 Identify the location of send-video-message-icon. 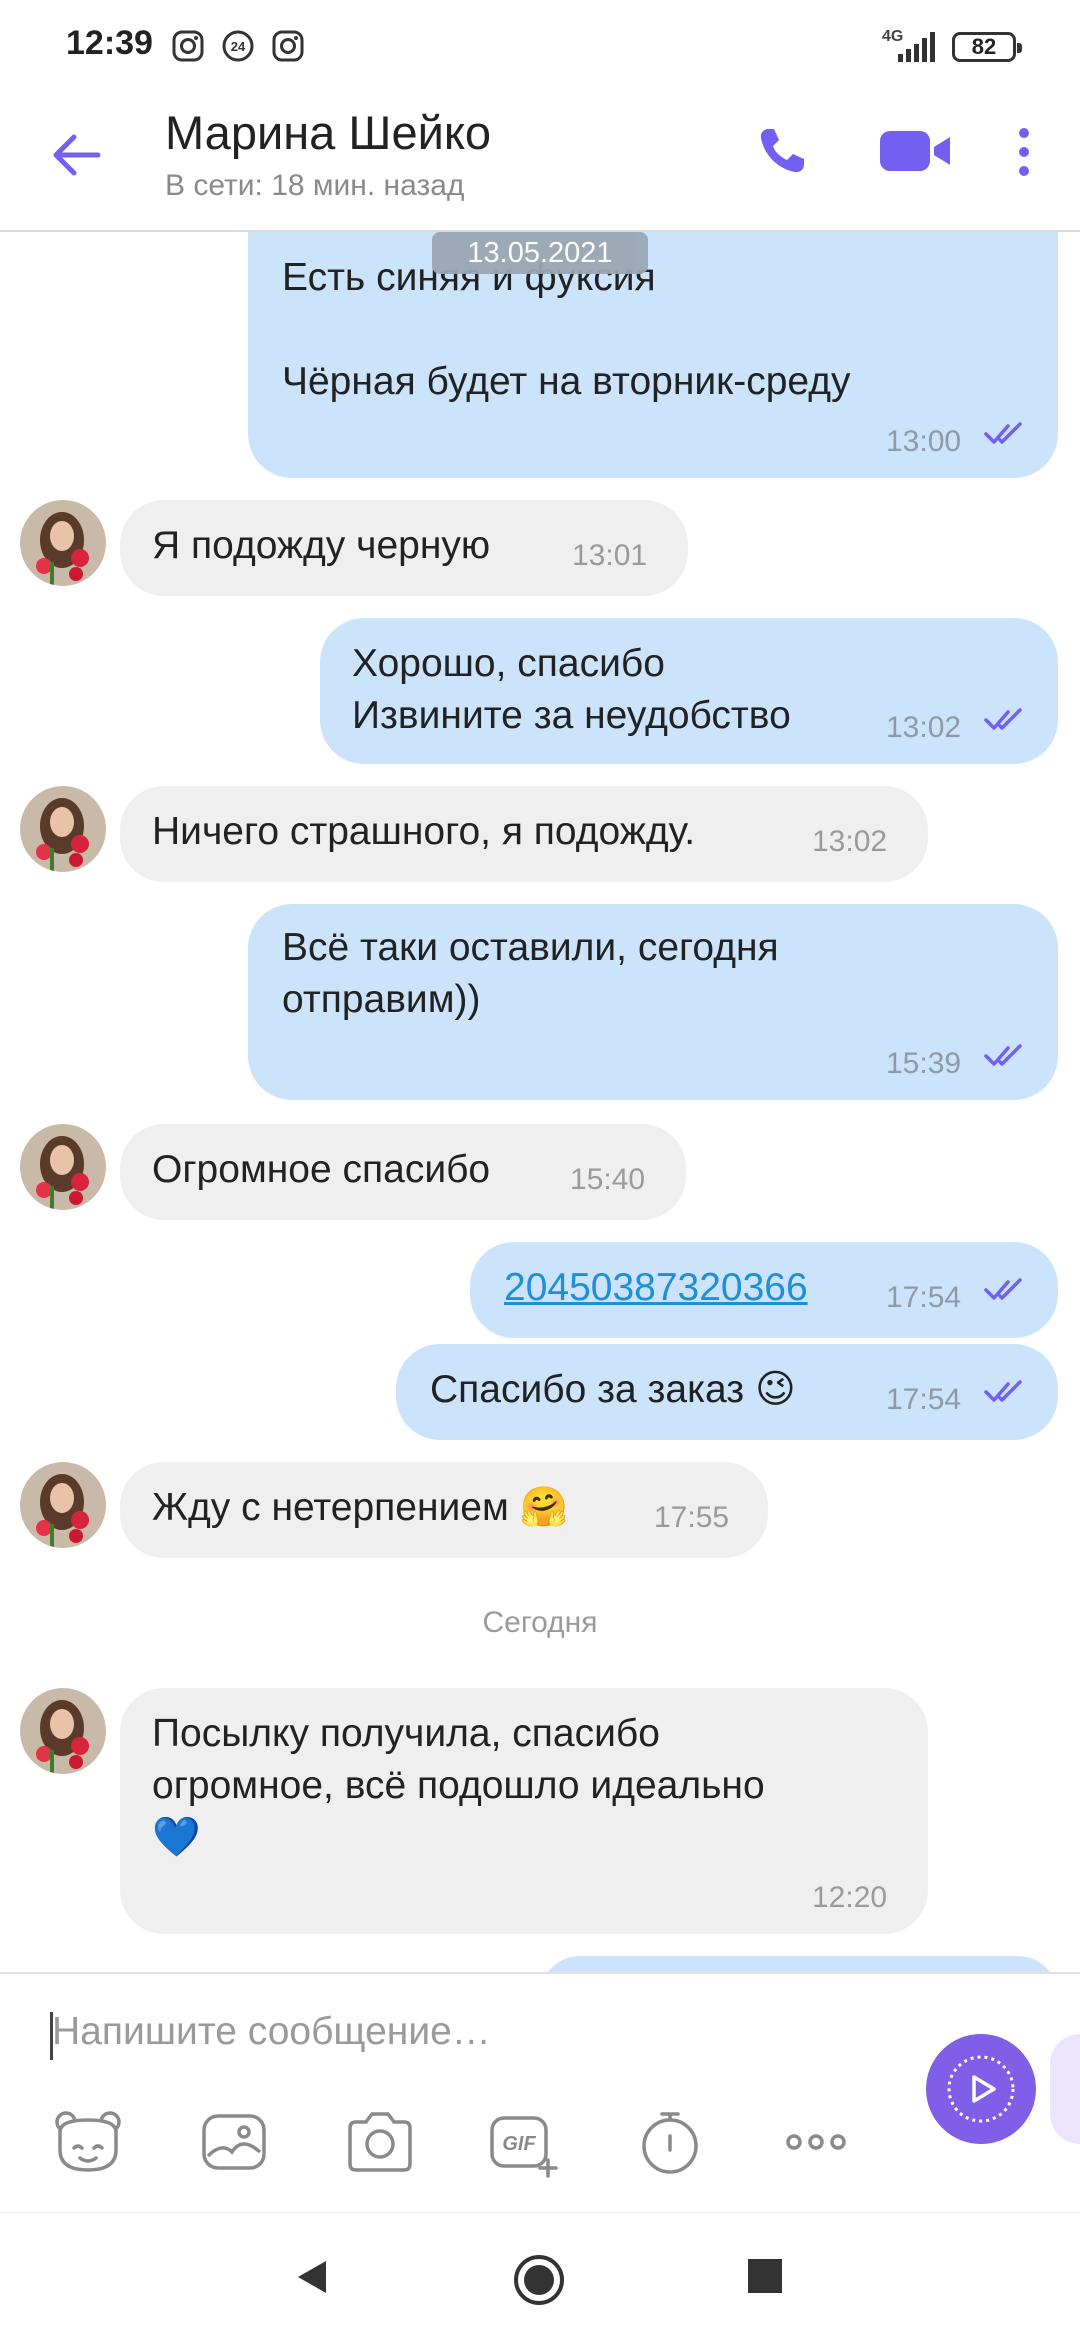
(981, 2089).